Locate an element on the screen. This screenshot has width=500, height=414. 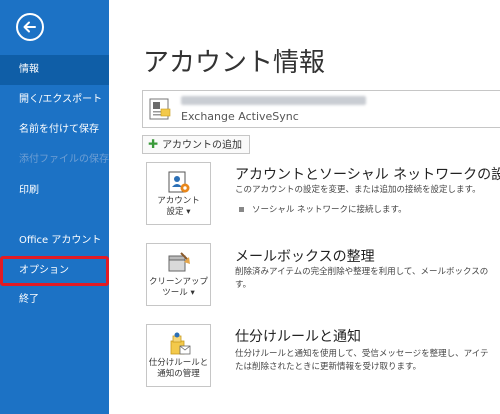
sidebar-item-office-account: Office アカウント is located at coordinates (54, 241).